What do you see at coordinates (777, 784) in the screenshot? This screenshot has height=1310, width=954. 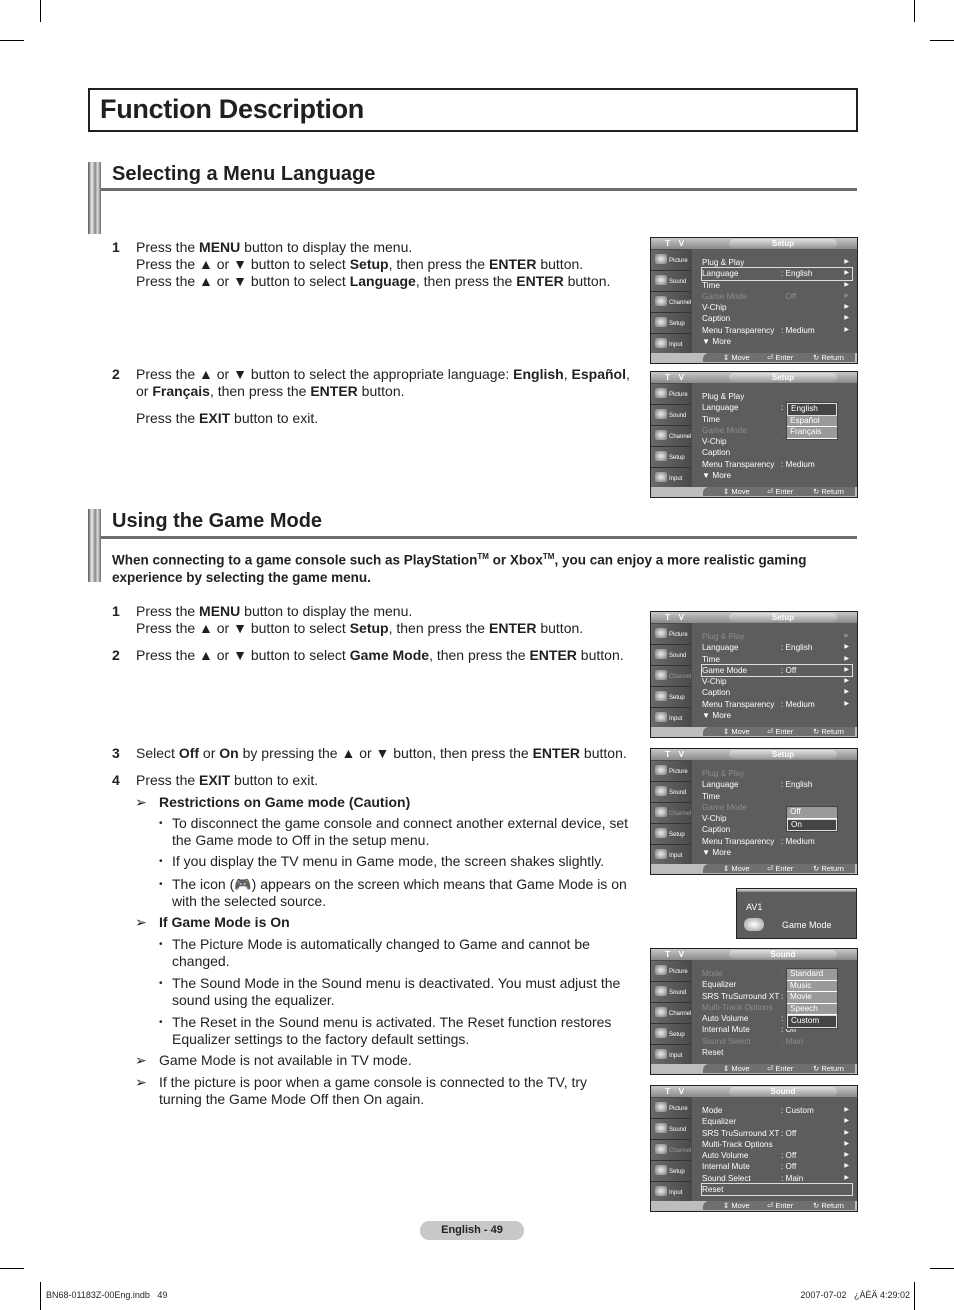 I see `menu-row: Language: English` at bounding box center [777, 784].